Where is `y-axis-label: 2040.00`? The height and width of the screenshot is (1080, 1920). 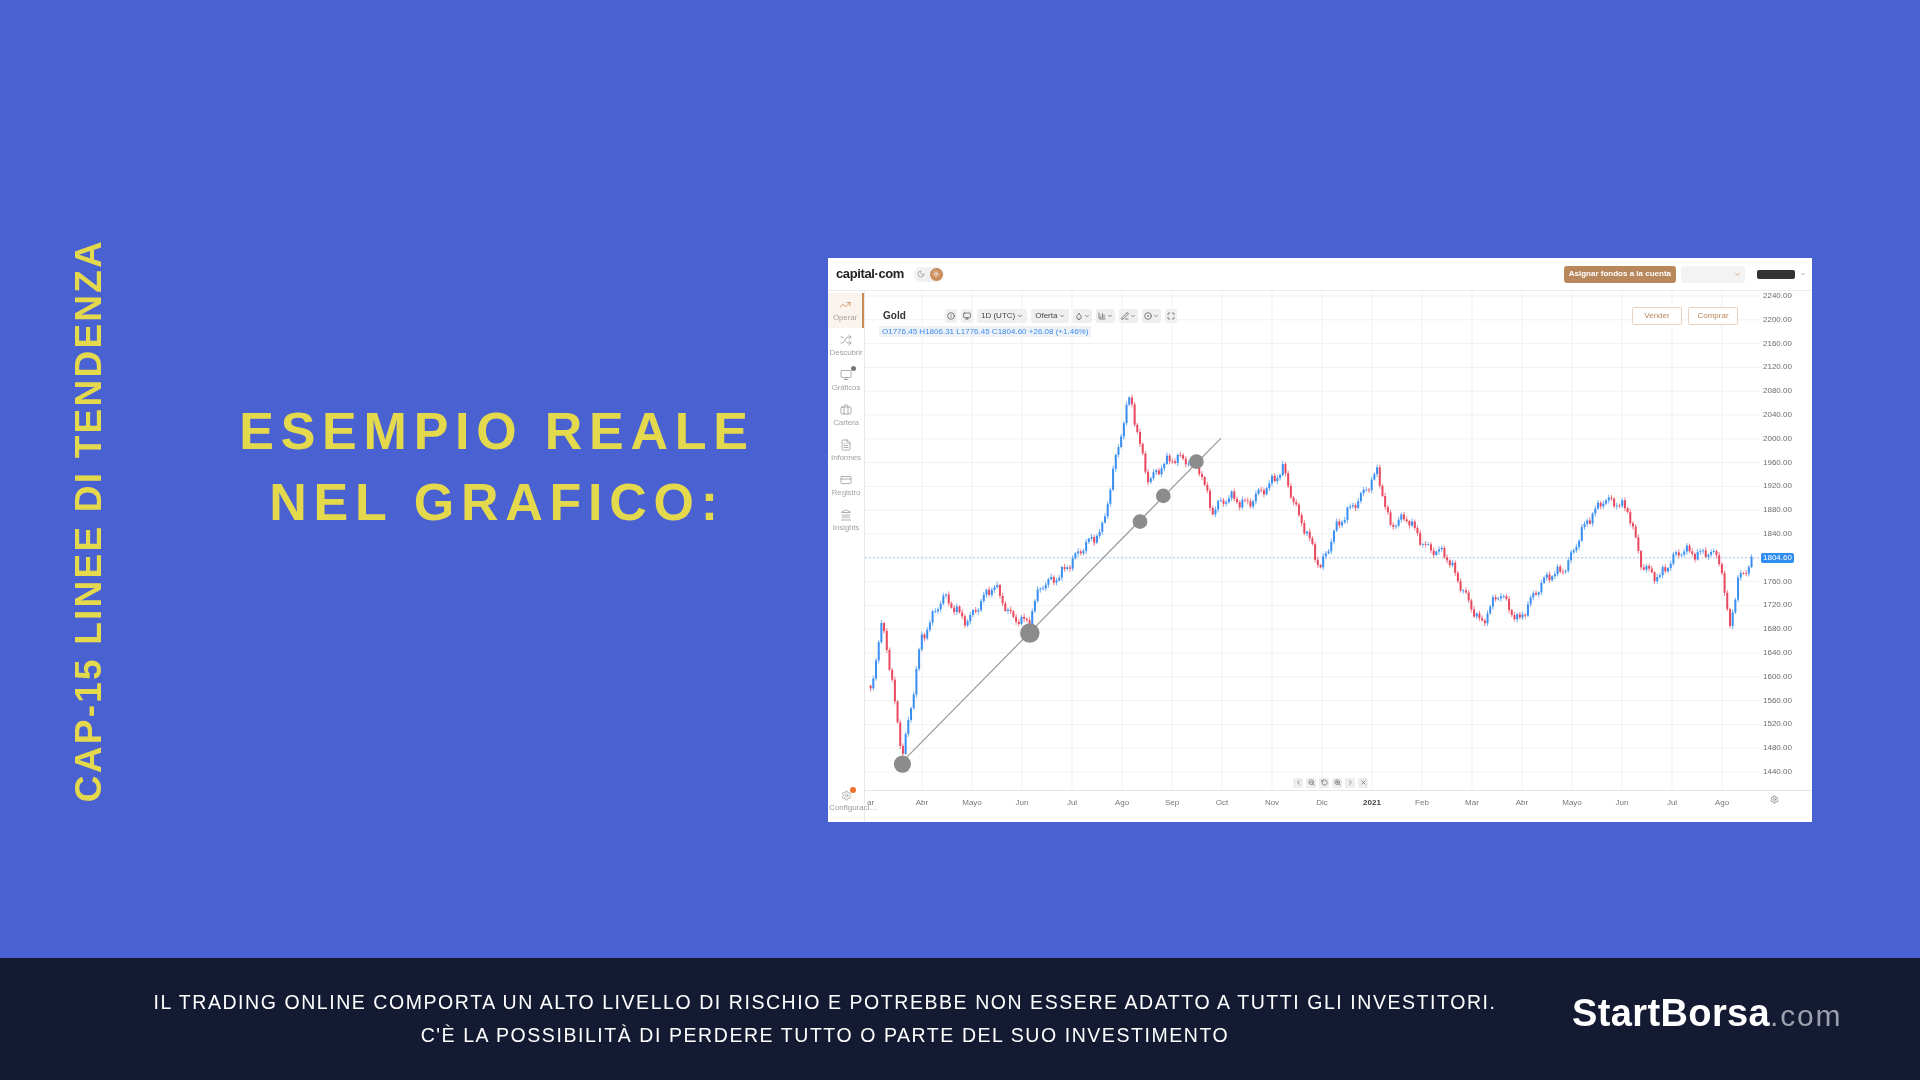 y-axis-label: 2040.00 is located at coordinates (1777, 415).